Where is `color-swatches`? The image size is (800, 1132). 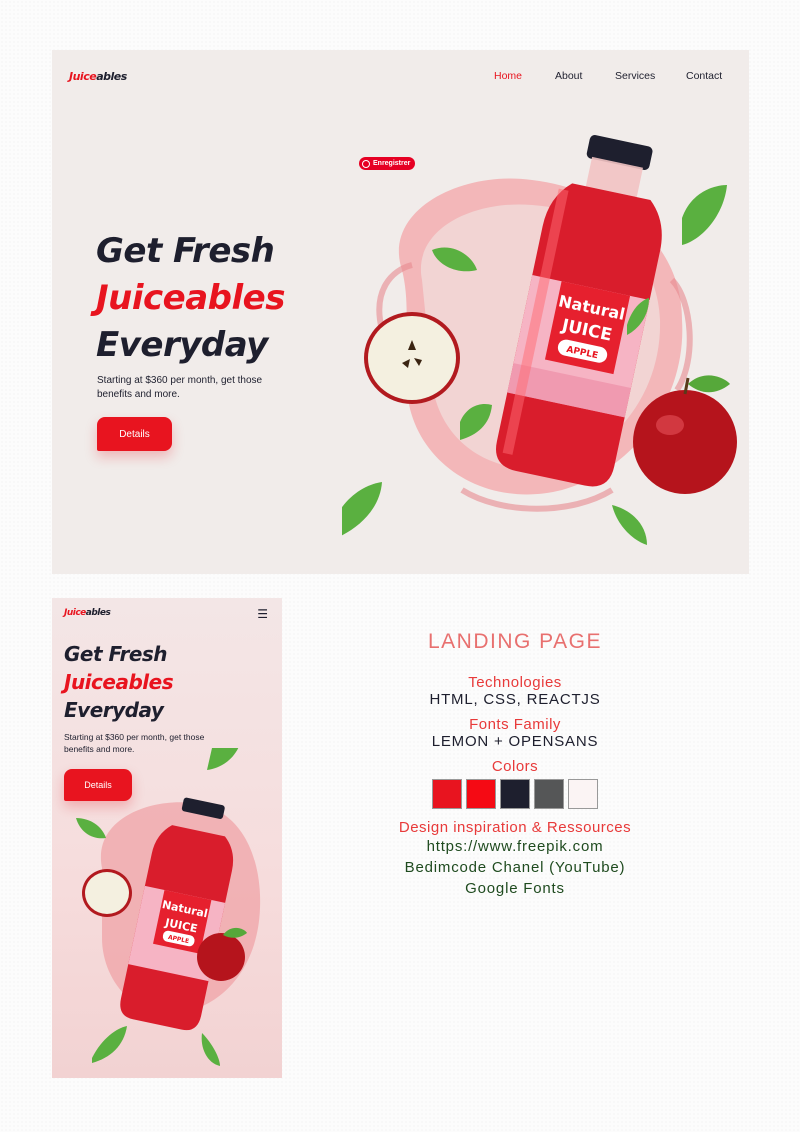
color-swatches is located at coordinates (515, 794).